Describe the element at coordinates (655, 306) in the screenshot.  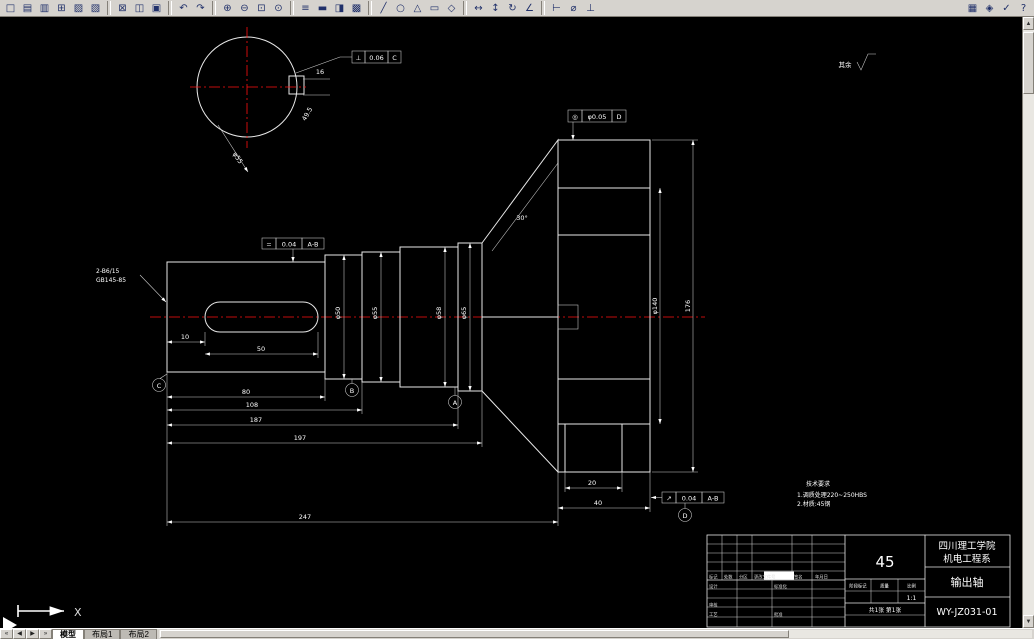
I see `dim-text: φ140` at that location.